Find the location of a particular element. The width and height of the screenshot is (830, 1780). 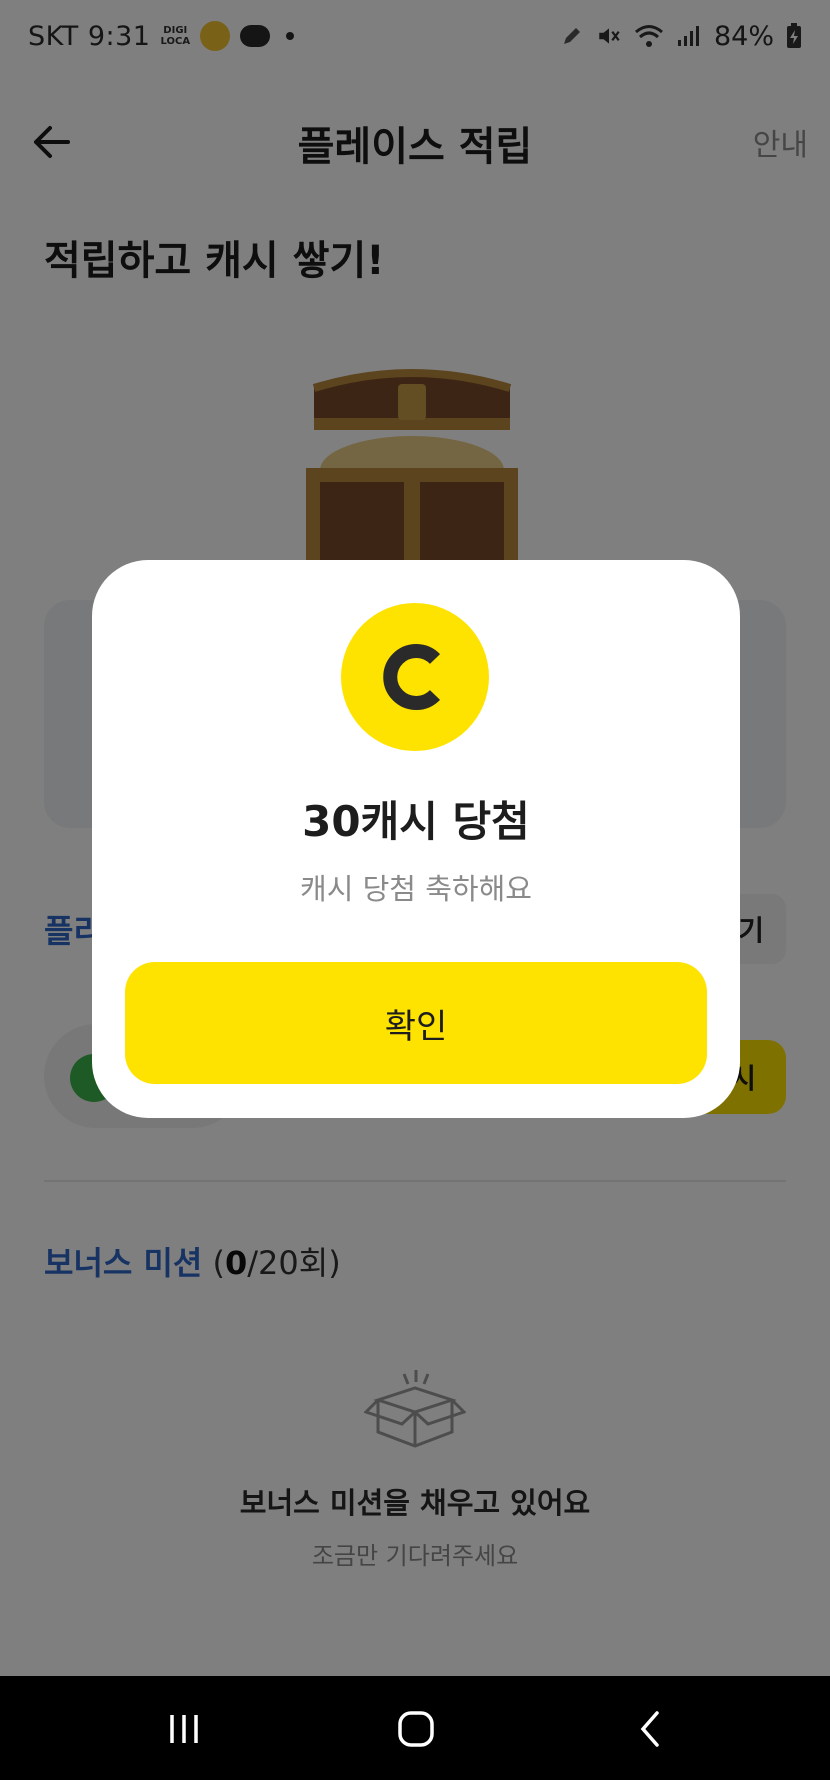

coin-c-letter-icon is located at coordinates (412, 677).